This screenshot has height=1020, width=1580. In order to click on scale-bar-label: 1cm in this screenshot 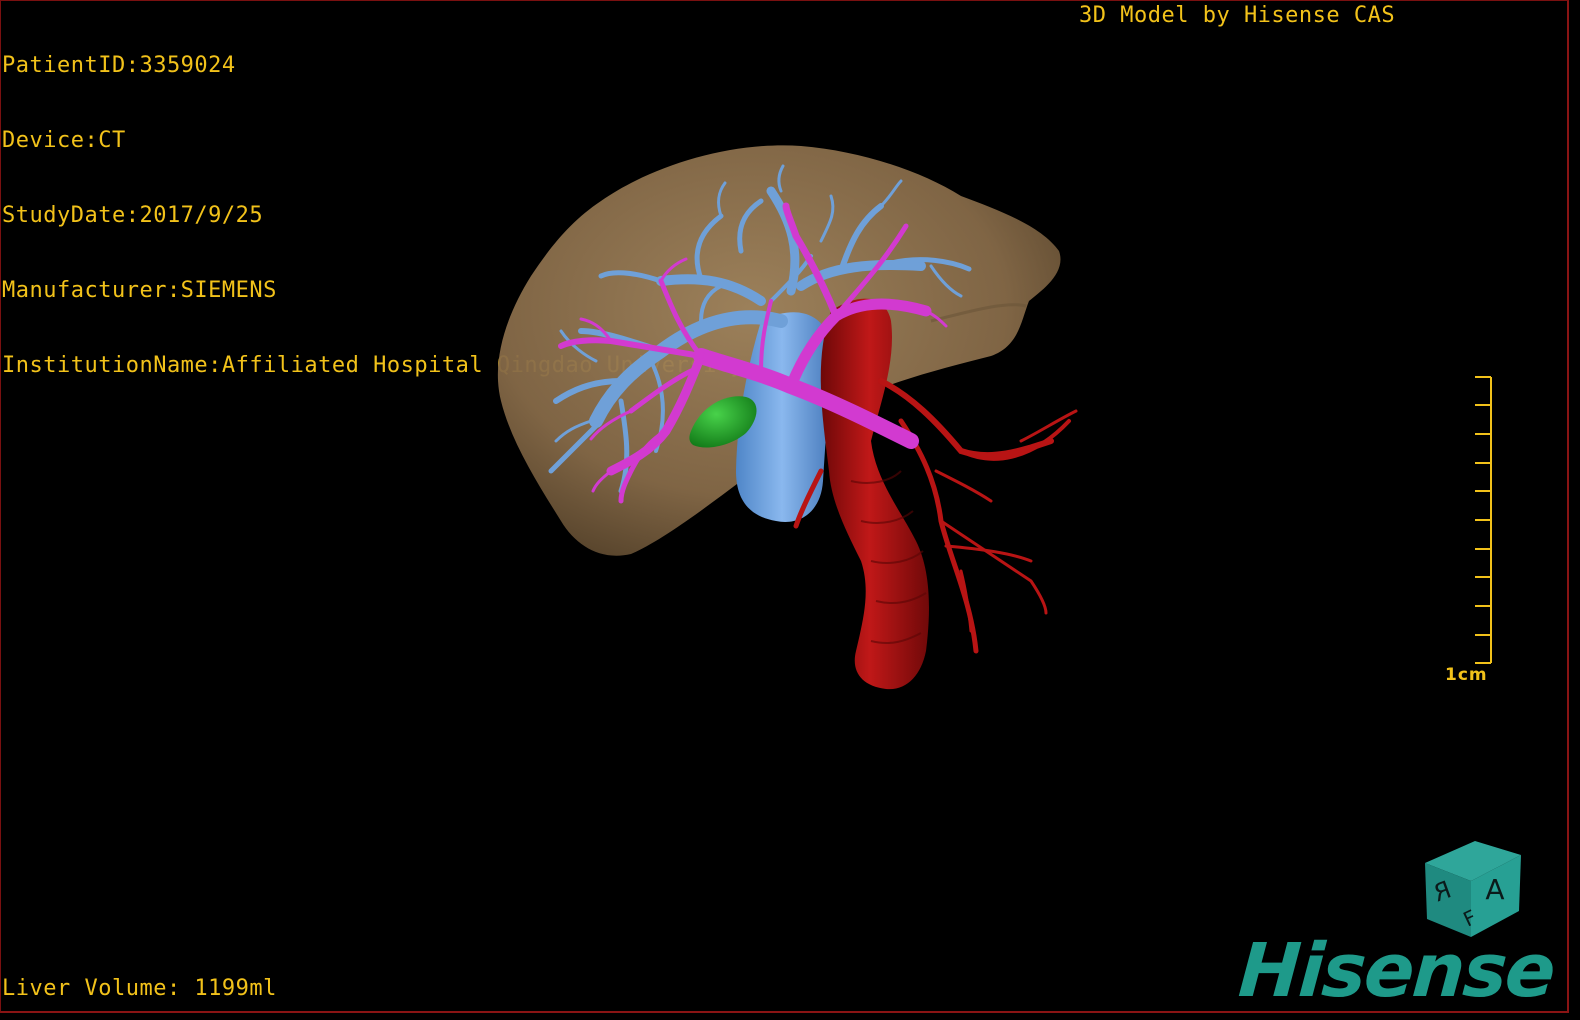, I will do `click(1466, 675)`.